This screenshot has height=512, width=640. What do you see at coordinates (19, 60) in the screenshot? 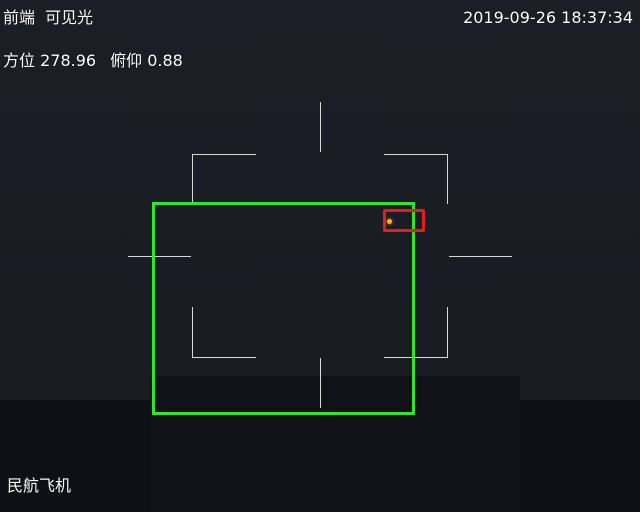
I see `azimuth-label: 方位` at bounding box center [19, 60].